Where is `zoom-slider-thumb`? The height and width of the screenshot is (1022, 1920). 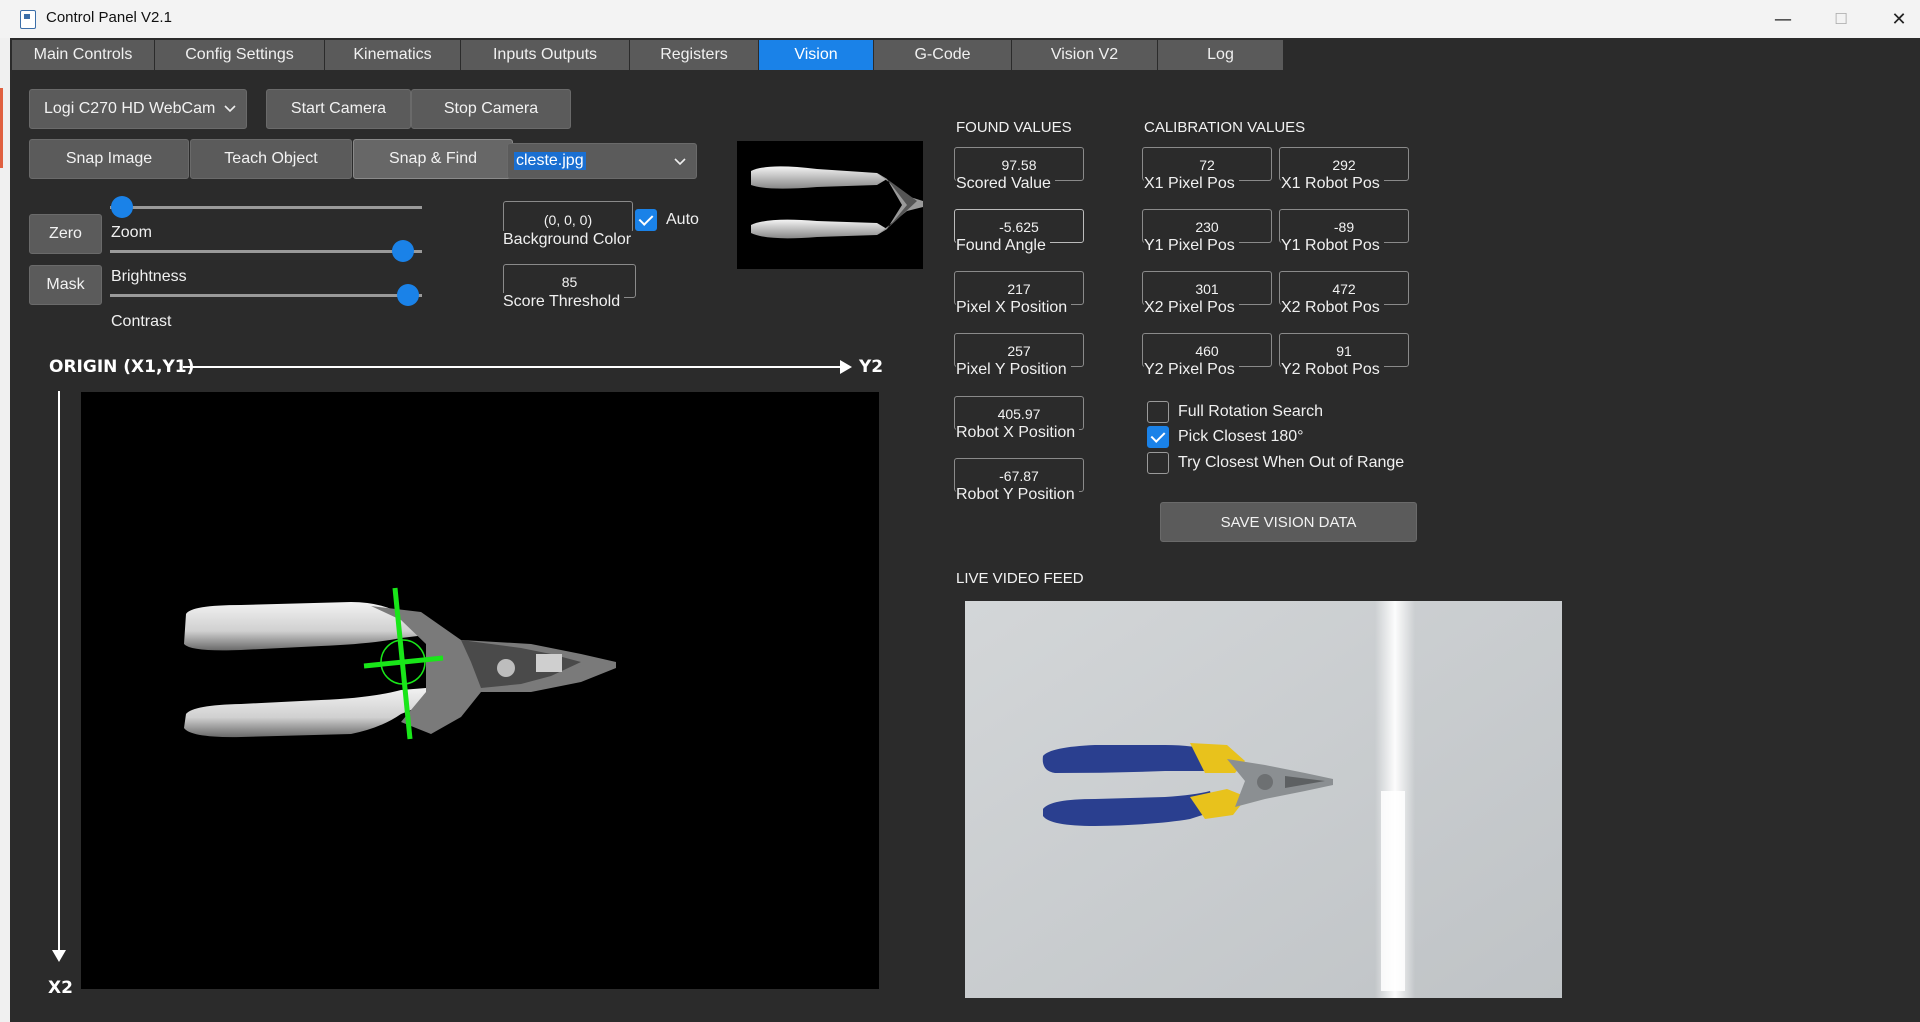 zoom-slider-thumb is located at coordinates (122, 207).